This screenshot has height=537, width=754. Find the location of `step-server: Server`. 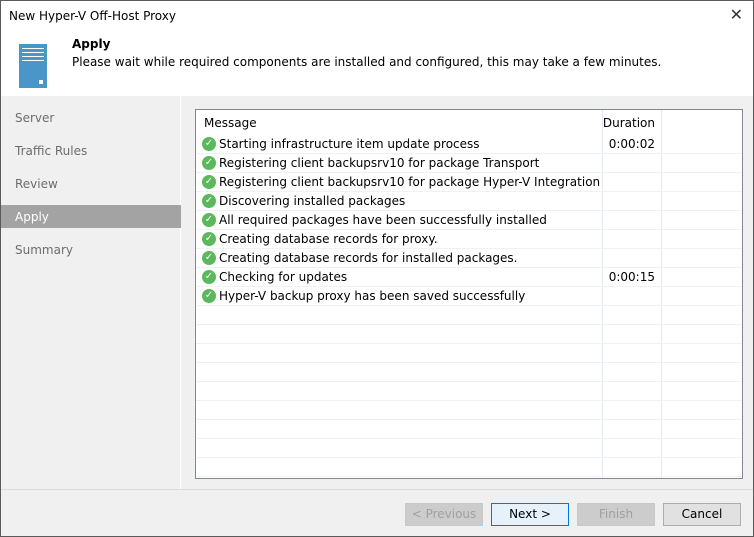

step-server: Server is located at coordinates (91, 117).